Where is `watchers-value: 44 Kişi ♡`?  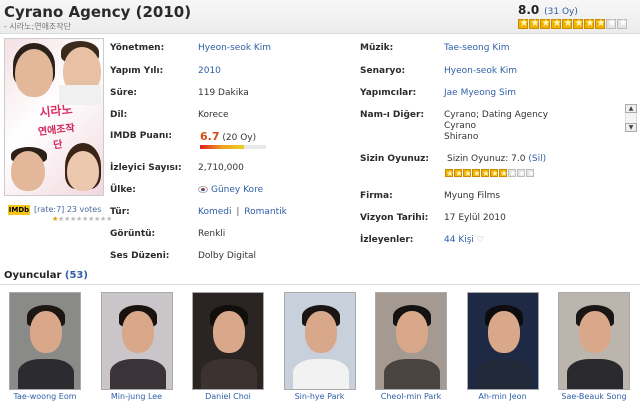
watchers-value: 44 Kişi ♡ is located at coordinates (464, 240).